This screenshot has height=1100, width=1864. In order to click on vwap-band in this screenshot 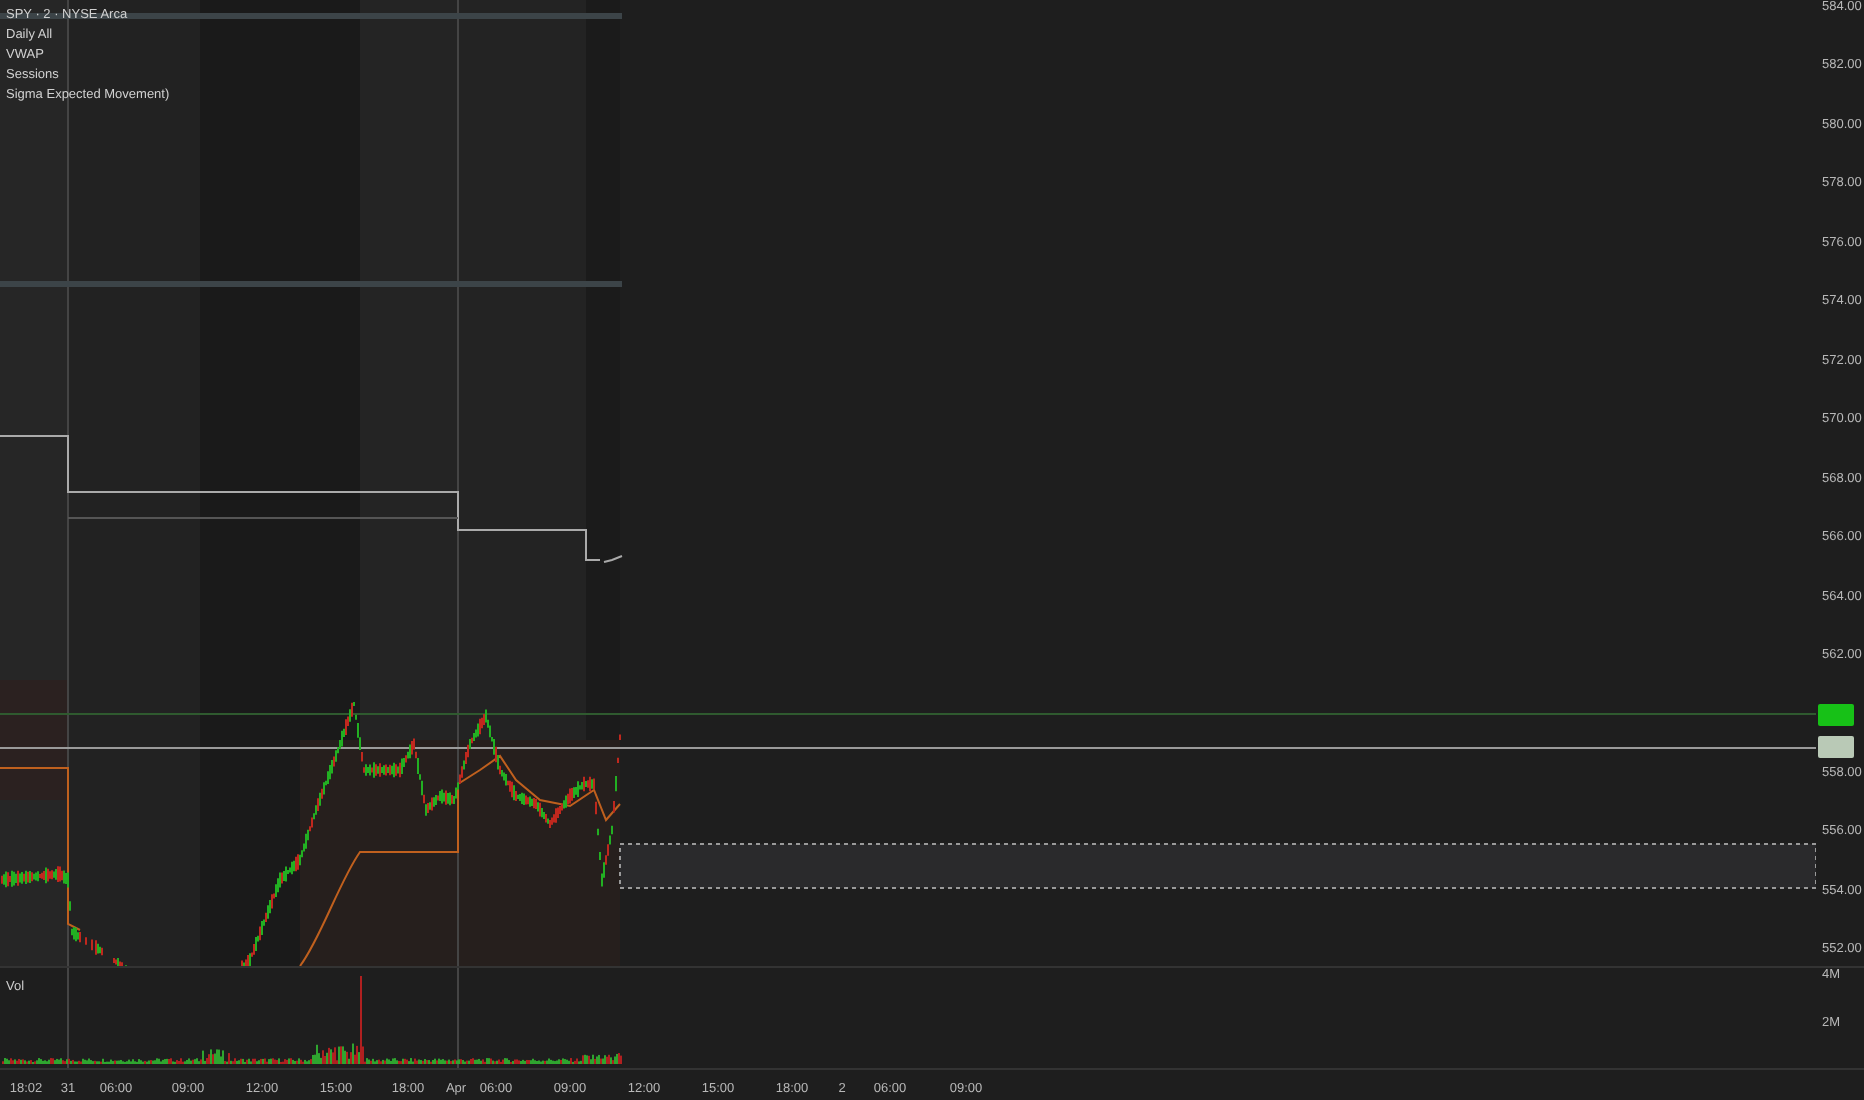, I will do `click(34, 740)`.